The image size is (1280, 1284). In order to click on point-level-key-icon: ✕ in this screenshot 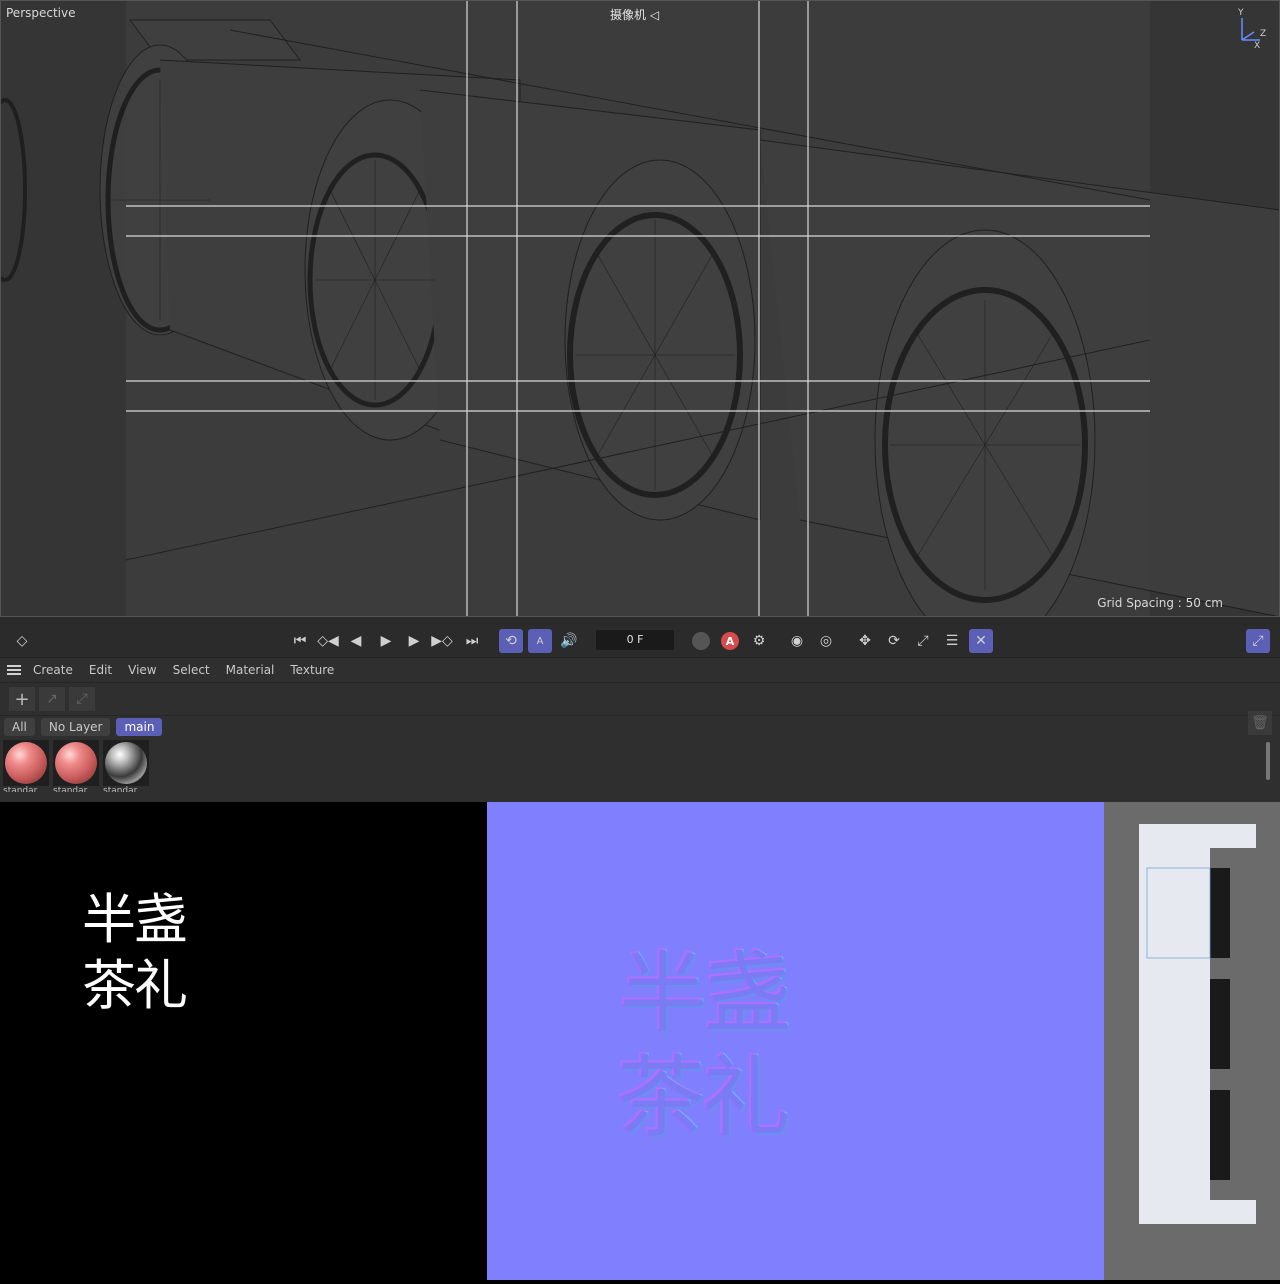, I will do `click(981, 641)`.